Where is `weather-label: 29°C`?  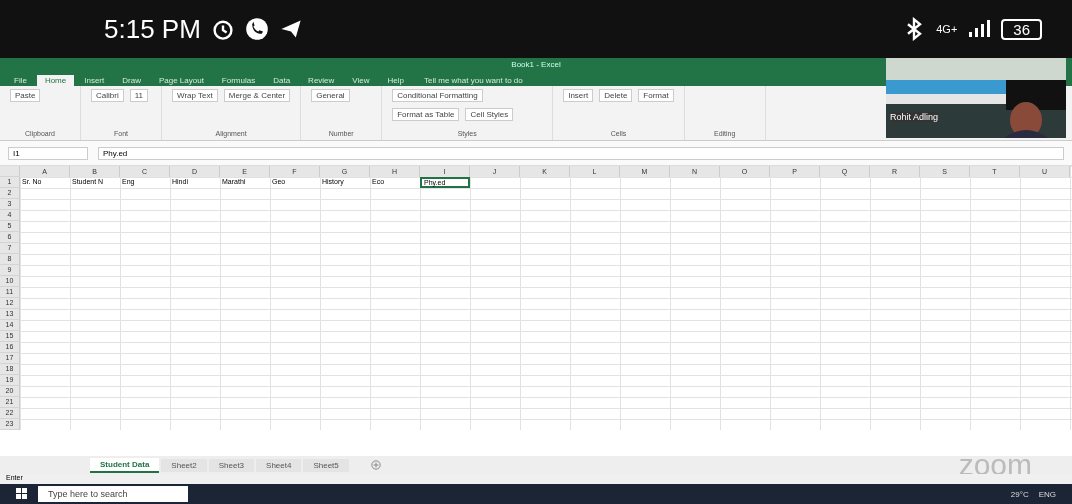 weather-label: 29°C is located at coordinates (1019, 494).